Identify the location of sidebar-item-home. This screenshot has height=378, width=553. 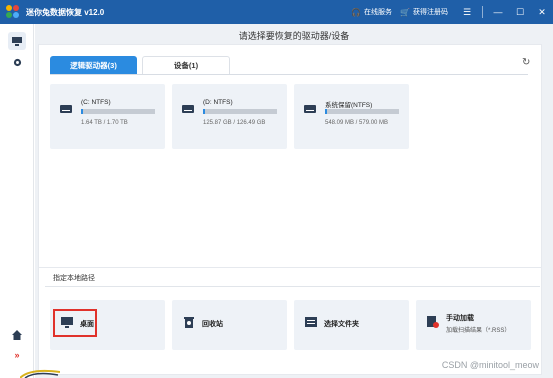
(17, 335).